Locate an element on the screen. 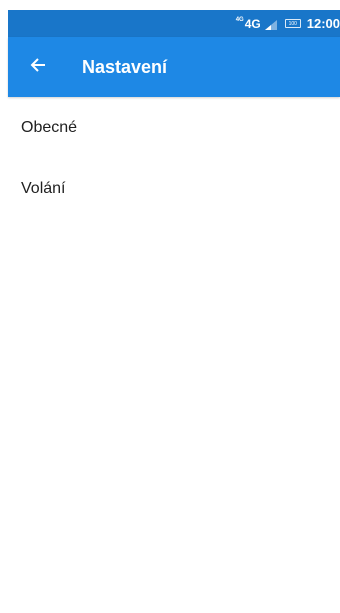 The height and width of the screenshot is (613, 340). status-bar: 4G4G 100 12:00 is located at coordinates (174, 23).